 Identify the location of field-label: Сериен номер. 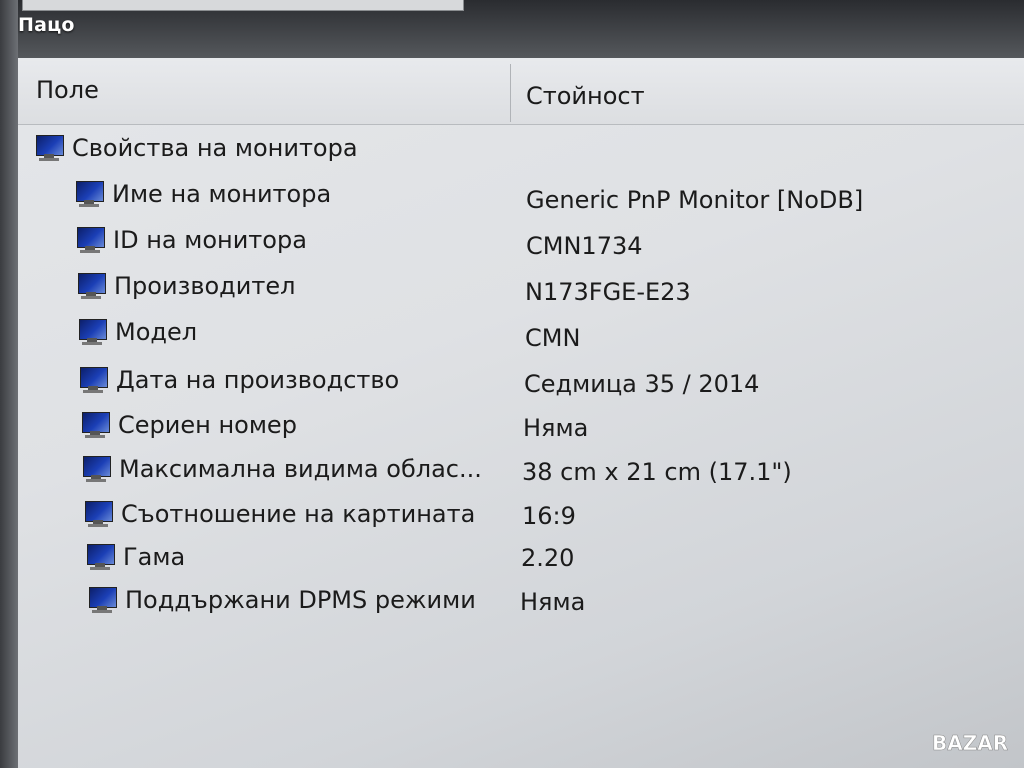
(207, 425).